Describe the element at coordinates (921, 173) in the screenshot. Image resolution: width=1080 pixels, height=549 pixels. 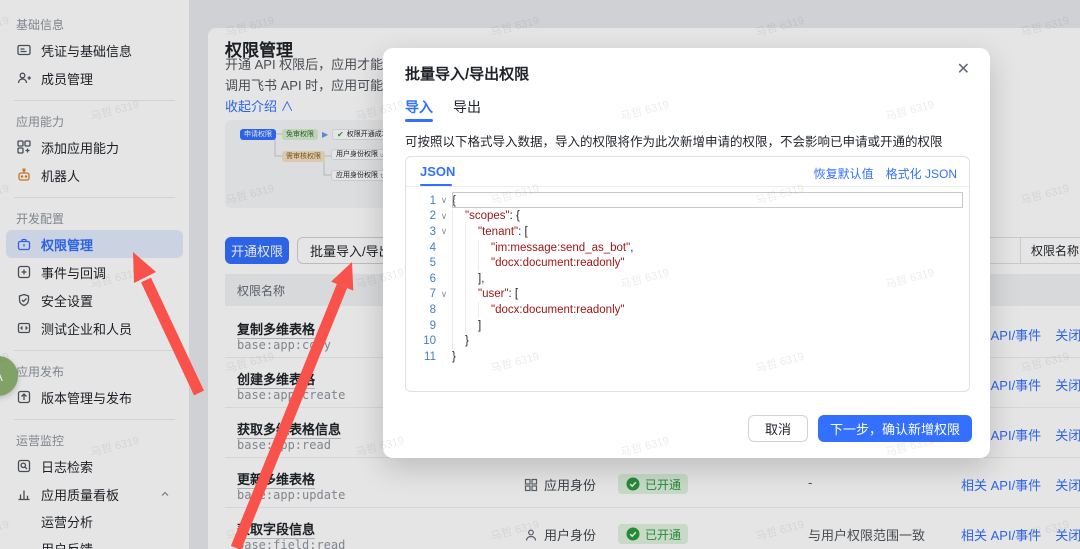
I see `format-json-link: 格式化 JSON` at that location.